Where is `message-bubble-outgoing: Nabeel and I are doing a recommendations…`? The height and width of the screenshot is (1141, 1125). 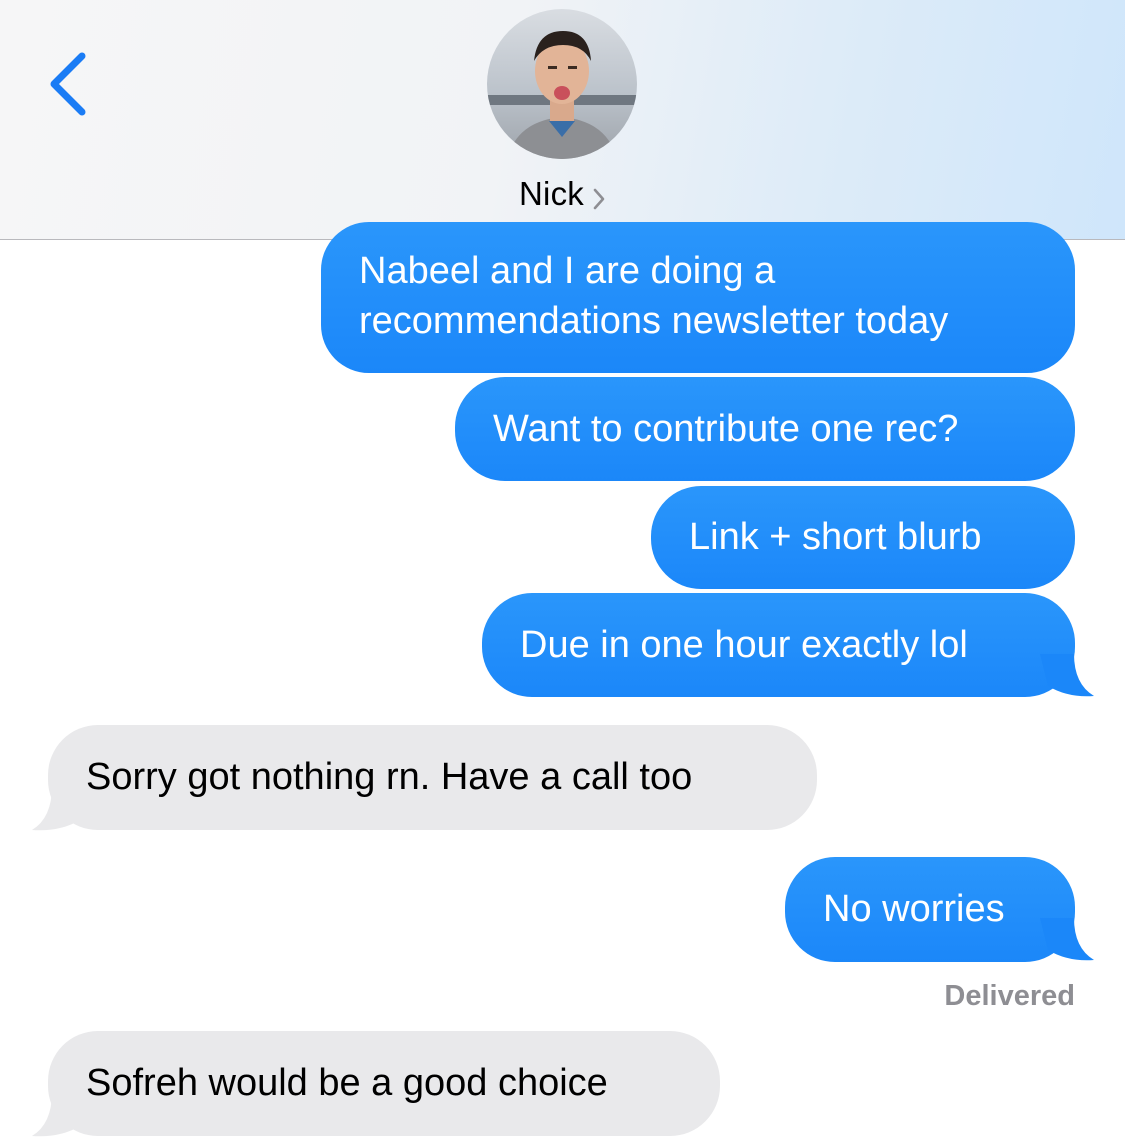 message-bubble-outgoing: Nabeel and I are doing a recommendations… is located at coordinates (698, 297).